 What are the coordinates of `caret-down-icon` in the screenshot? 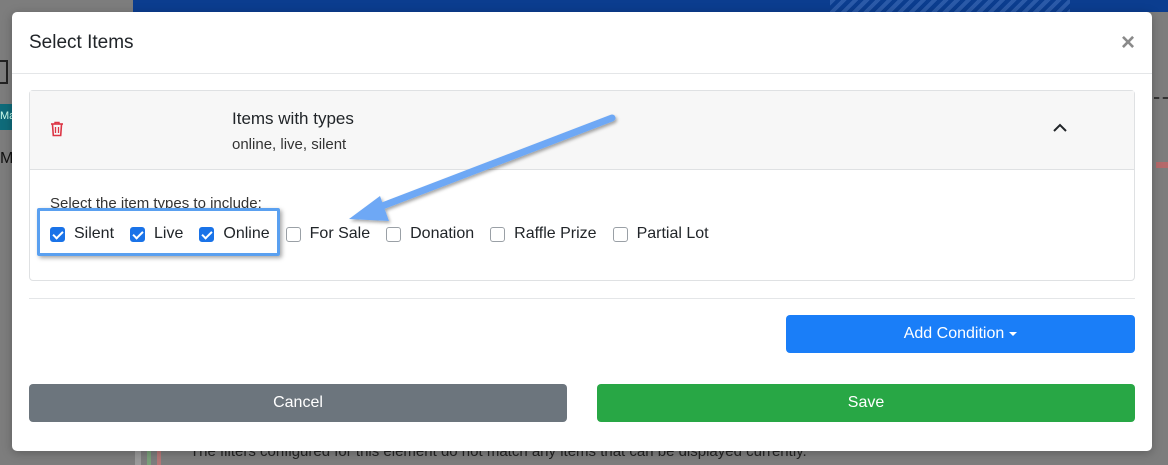 It's located at (1013, 334).